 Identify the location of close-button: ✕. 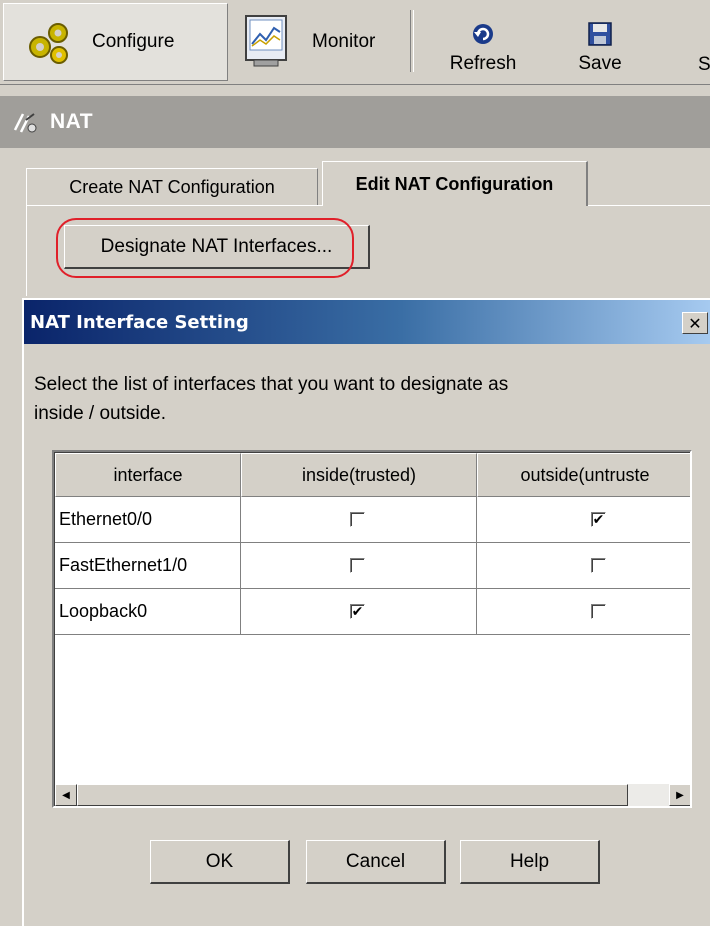
(695, 323).